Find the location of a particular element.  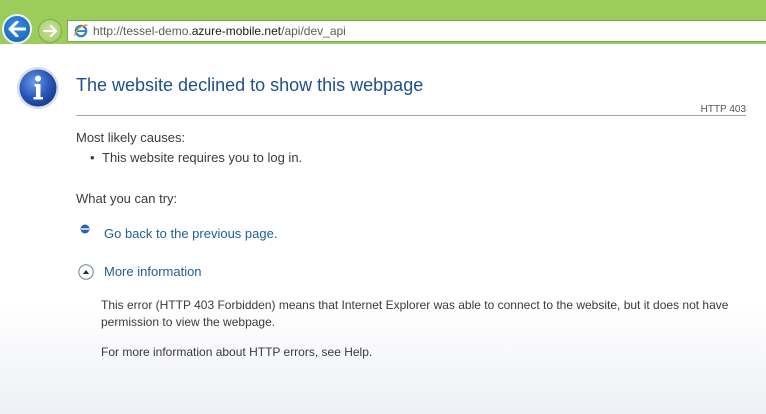

go-back-link: Go back to the previous page. is located at coordinates (190, 233).